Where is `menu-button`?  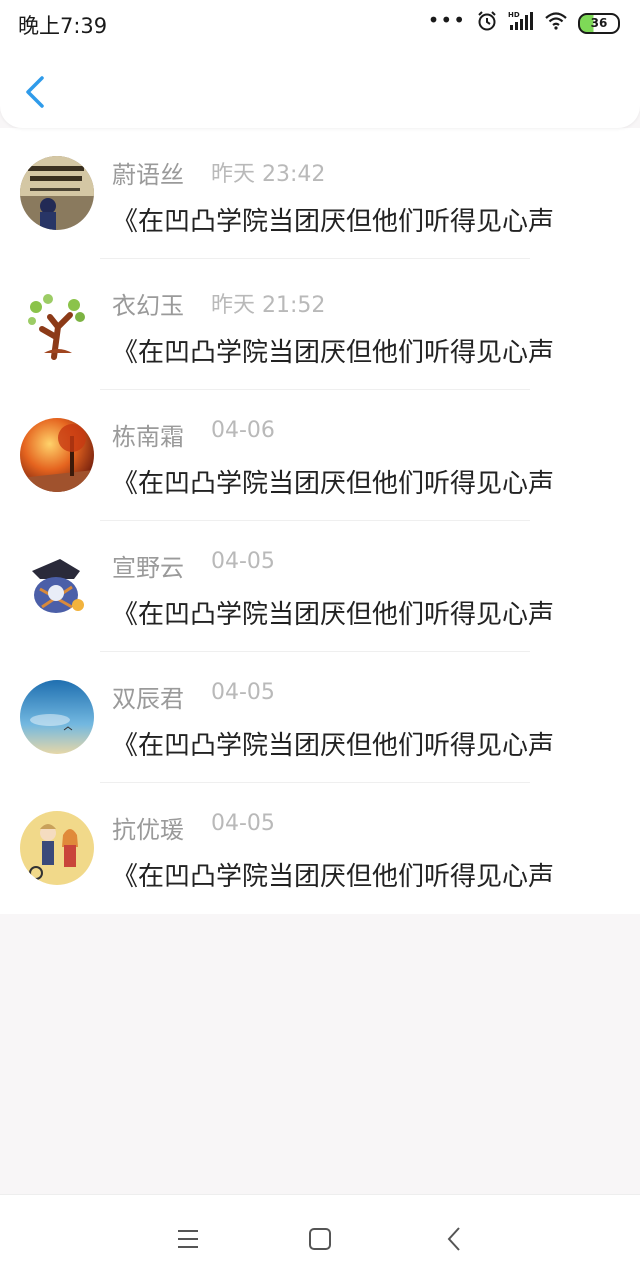
menu-button is located at coordinates (188, 1239).